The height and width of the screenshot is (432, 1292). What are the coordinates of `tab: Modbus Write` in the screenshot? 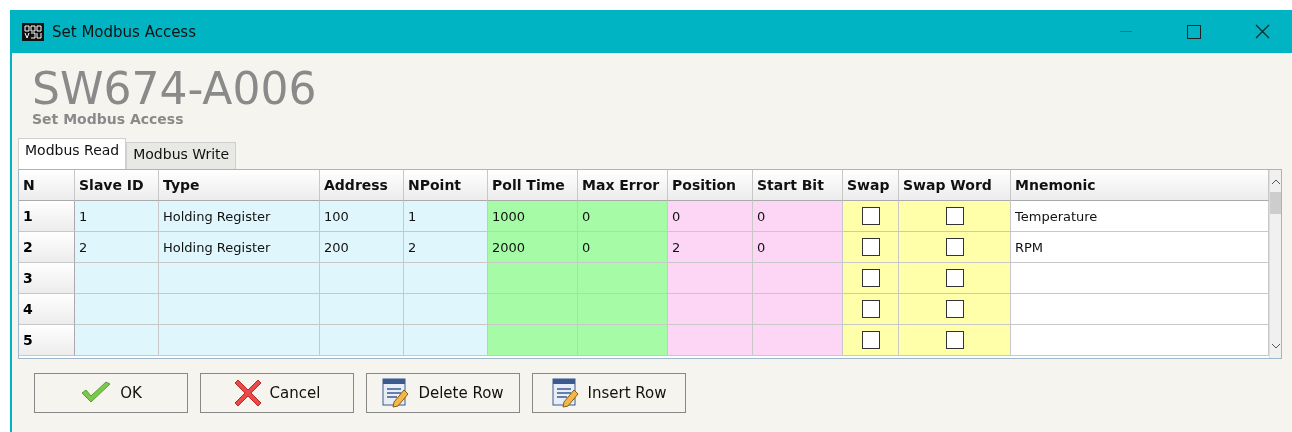 It's located at (181, 155).